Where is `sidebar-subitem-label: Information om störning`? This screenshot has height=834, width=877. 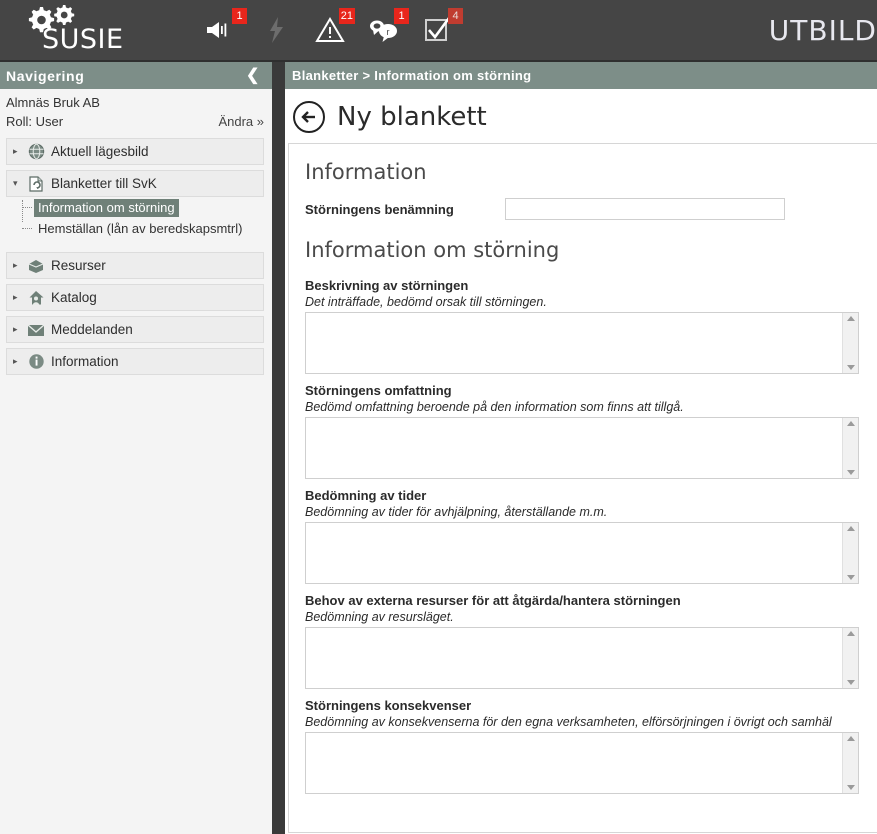
sidebar-subitem-label: Information om störning is located at coordinates (106, 207).